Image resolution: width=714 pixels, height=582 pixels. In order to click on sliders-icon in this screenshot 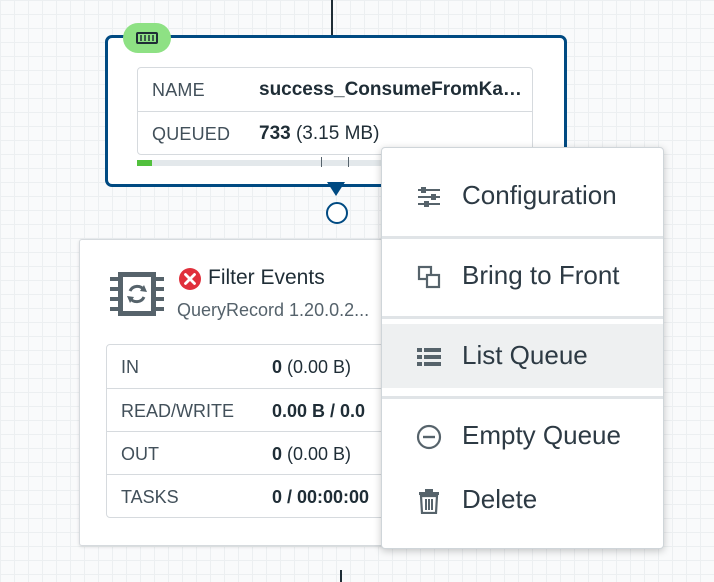, I will do `click(429, 197)`.